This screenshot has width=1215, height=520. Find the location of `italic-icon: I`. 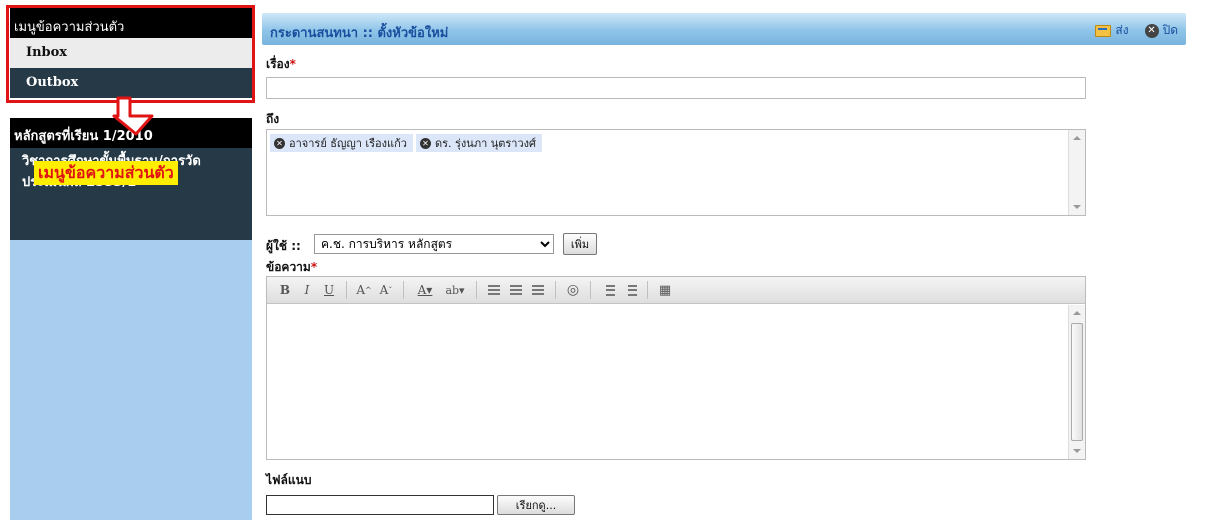

italic-icon: I is located at coordinates (307, 290).